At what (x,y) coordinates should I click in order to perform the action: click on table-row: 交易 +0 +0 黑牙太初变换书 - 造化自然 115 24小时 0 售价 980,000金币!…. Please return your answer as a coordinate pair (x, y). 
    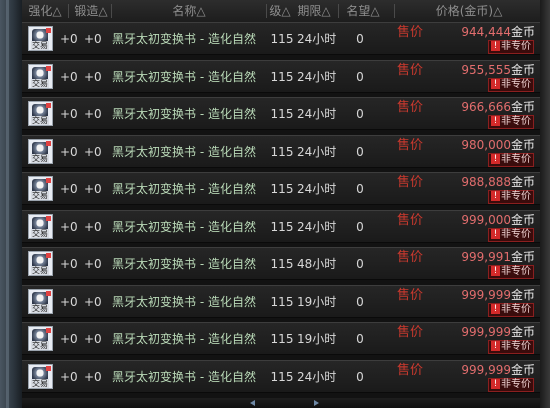
    Looking at the image, I should click on (281, 151).